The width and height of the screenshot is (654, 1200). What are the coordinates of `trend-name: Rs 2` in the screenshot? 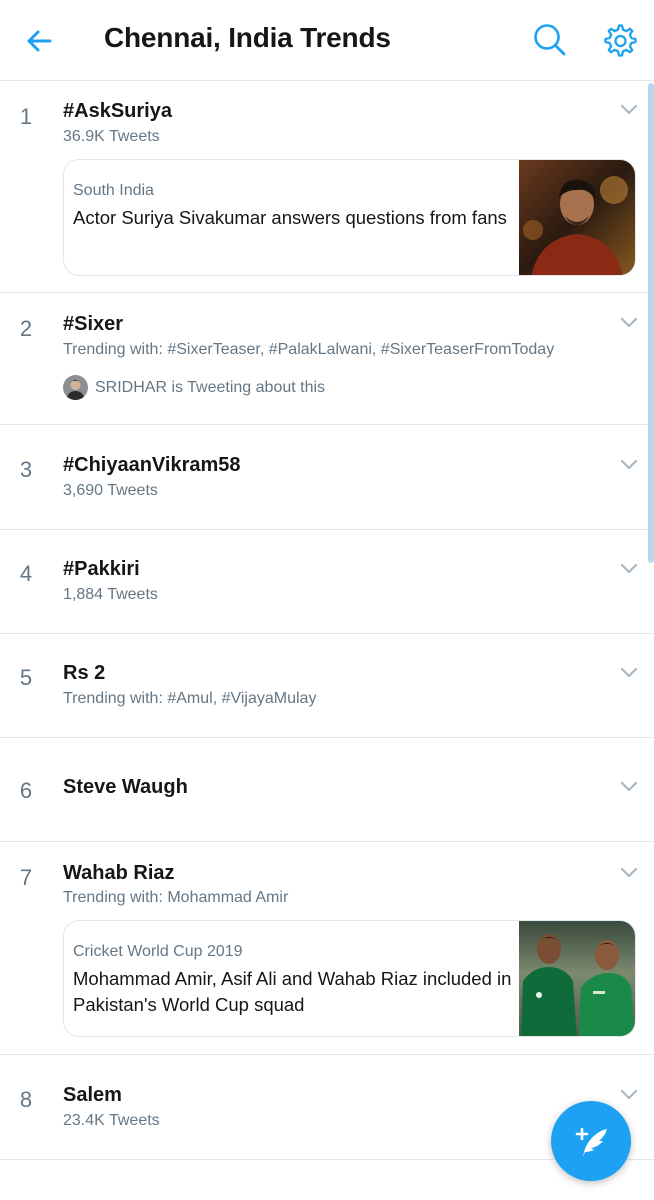 It's located at (84, 673).